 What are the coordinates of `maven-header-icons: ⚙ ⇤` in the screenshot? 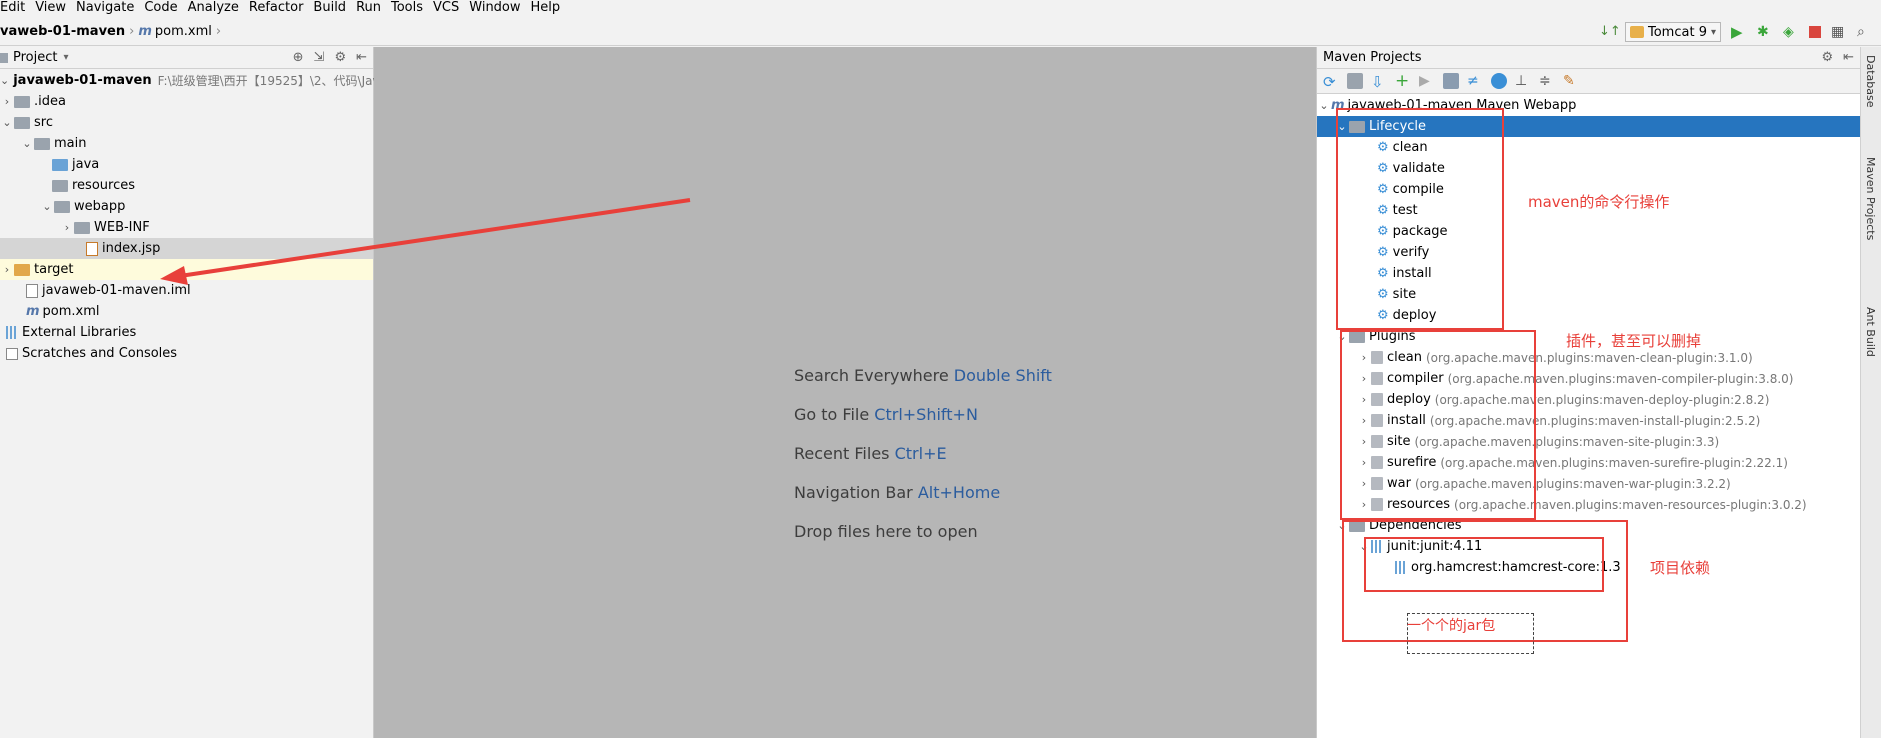 It's located at (1837, 57).